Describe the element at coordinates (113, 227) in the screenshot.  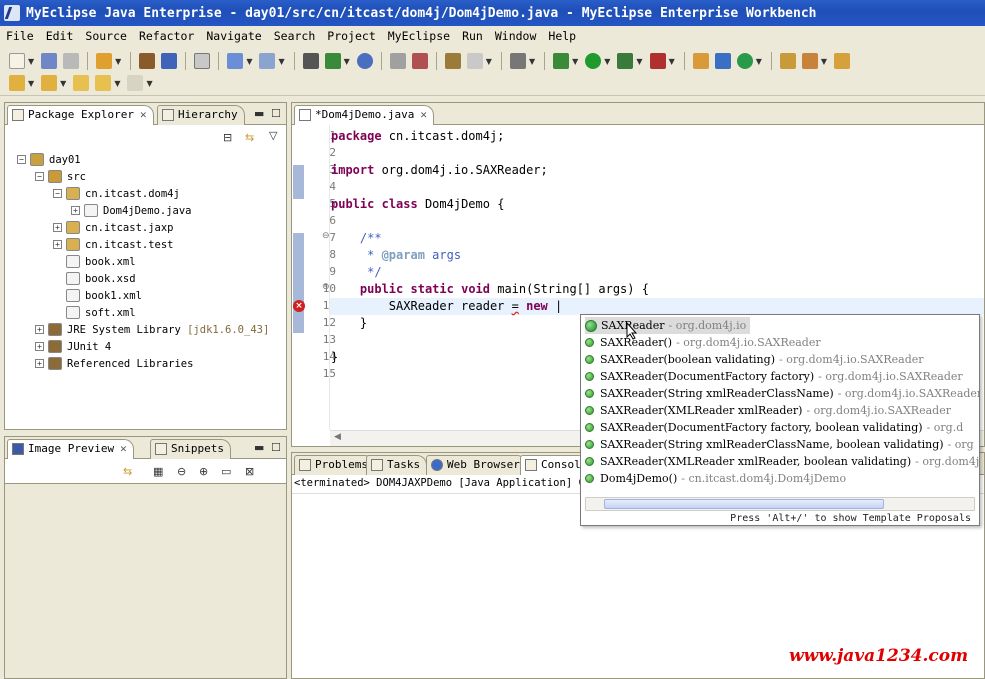
I see `tree-item: + cn.itcast.jaxp` at that location.